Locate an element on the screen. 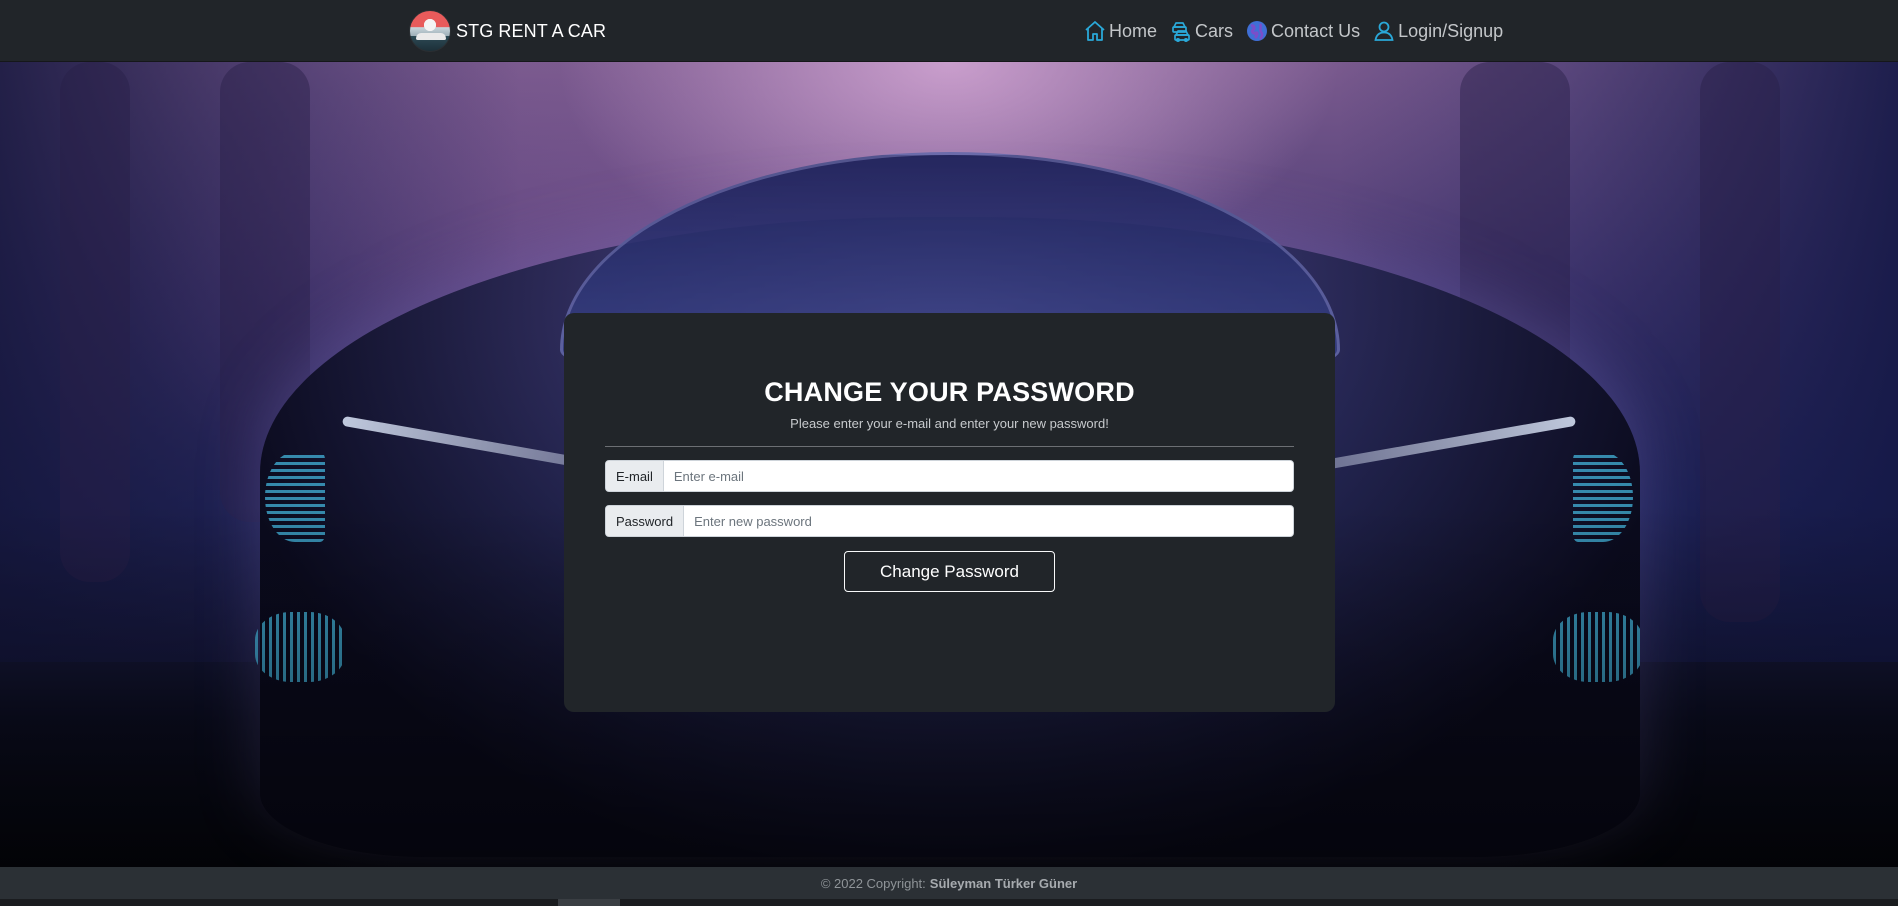  nav-label-cars: Cars is located at coordinates (1214, 30).